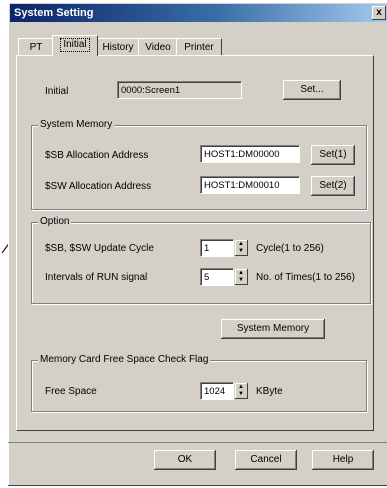 The height and width of the screenshot is (488, 387). What do you see at coordinates (250, 185) in the screenshot?
I see `sw-allocation-field: HOST1:DM00010` at bounding box center [250, 185].